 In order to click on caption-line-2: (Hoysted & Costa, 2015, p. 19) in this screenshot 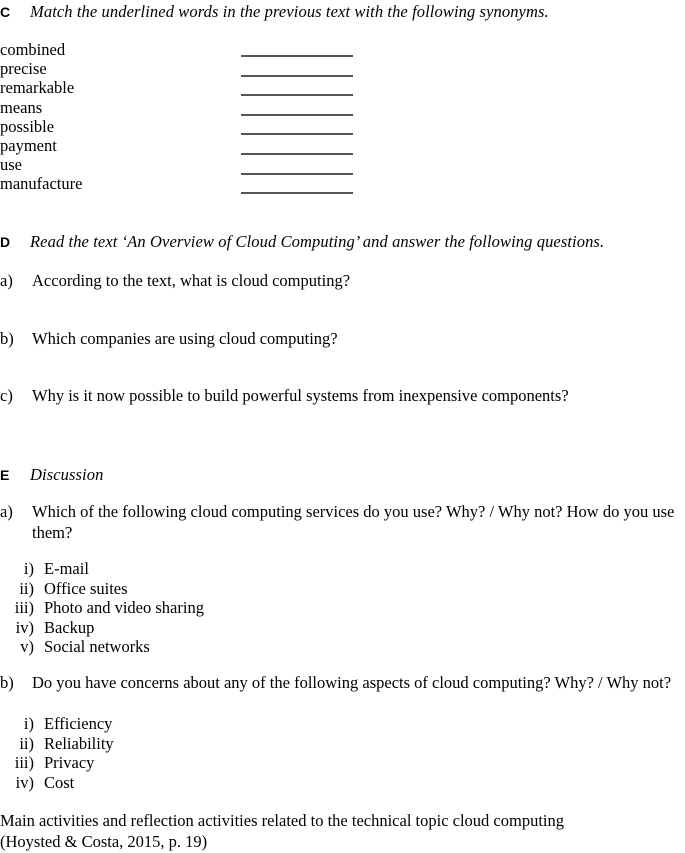, I will do `click(104, 841)`.